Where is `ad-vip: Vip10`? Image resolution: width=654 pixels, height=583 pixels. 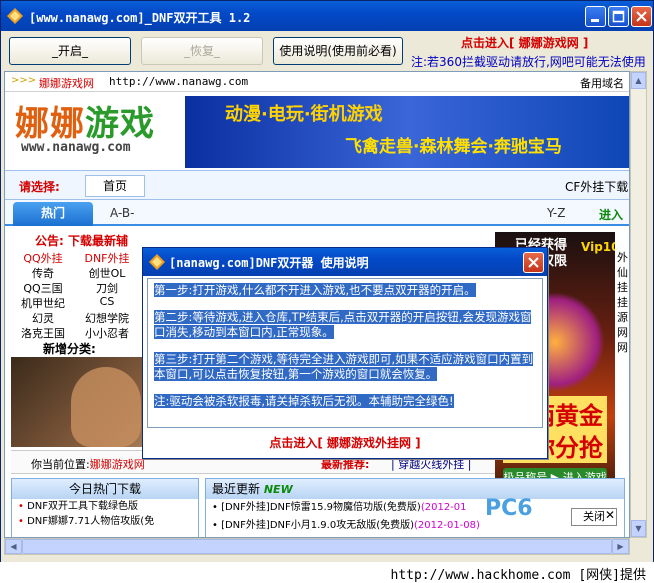
ad-vip: Vip10 is located at coordinates (598, 247).